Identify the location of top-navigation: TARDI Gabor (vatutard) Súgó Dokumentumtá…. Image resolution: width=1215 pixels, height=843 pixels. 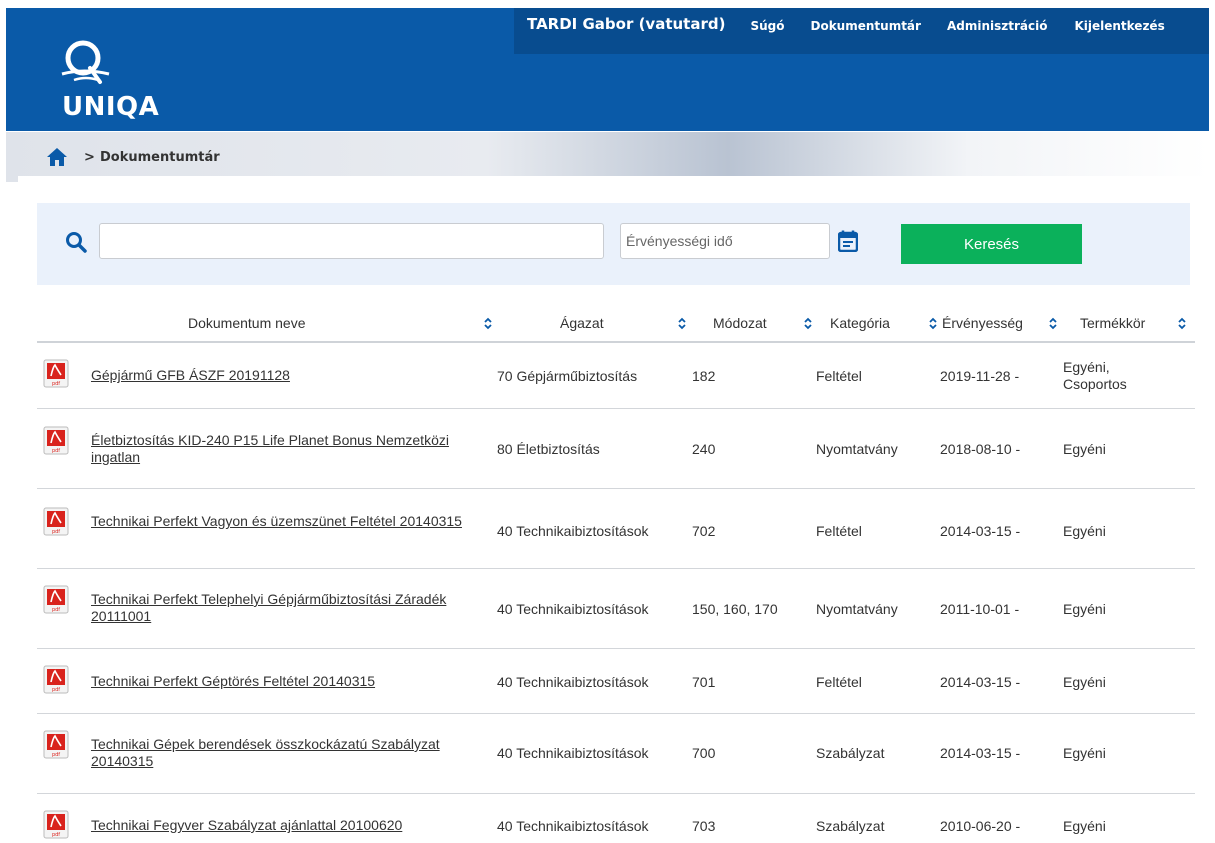
(861, 31).